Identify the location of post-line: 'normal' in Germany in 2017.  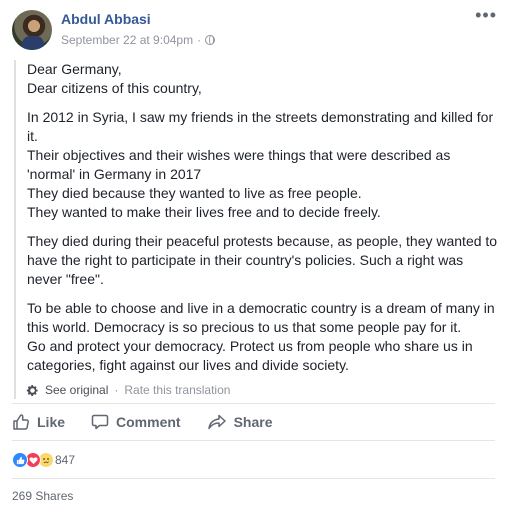
(114, 174).